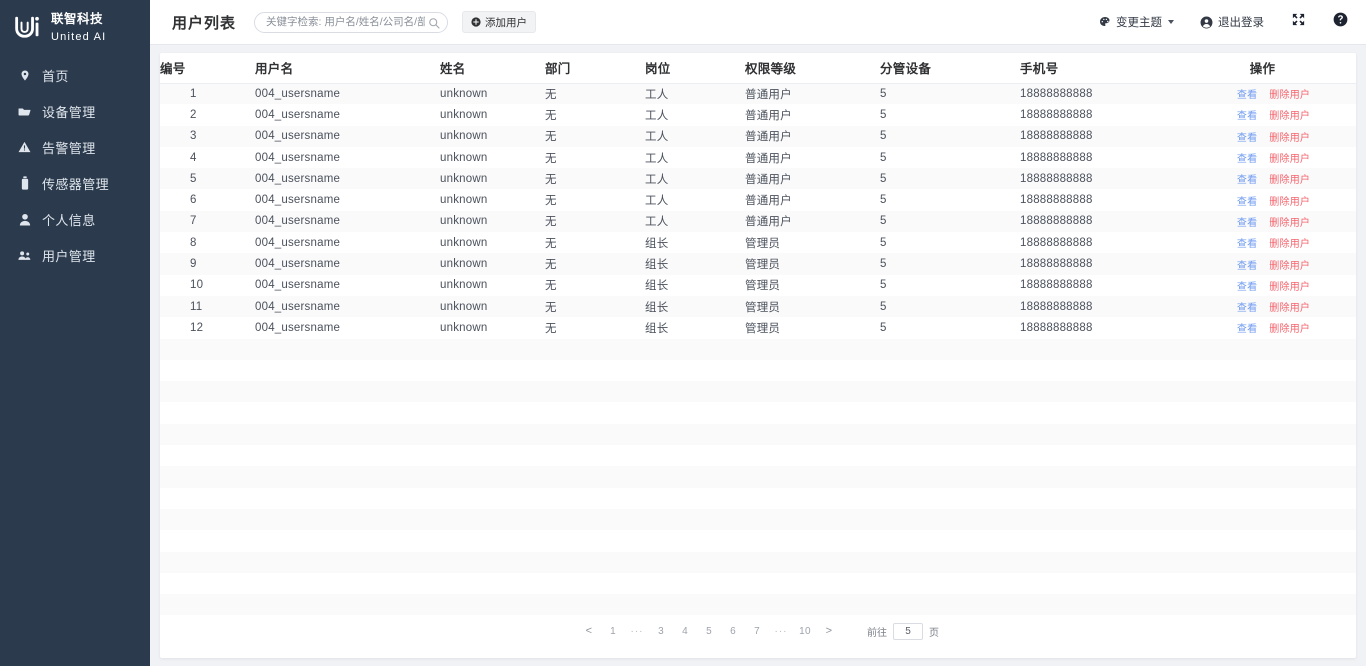  What do you see at coordinates (758, 68) in the screenshot?
I see `table-header: 编号 用户名 姓名 部门 岗位 权限等级 分管设备 手机号 操作` at bounding box center [758, 68].